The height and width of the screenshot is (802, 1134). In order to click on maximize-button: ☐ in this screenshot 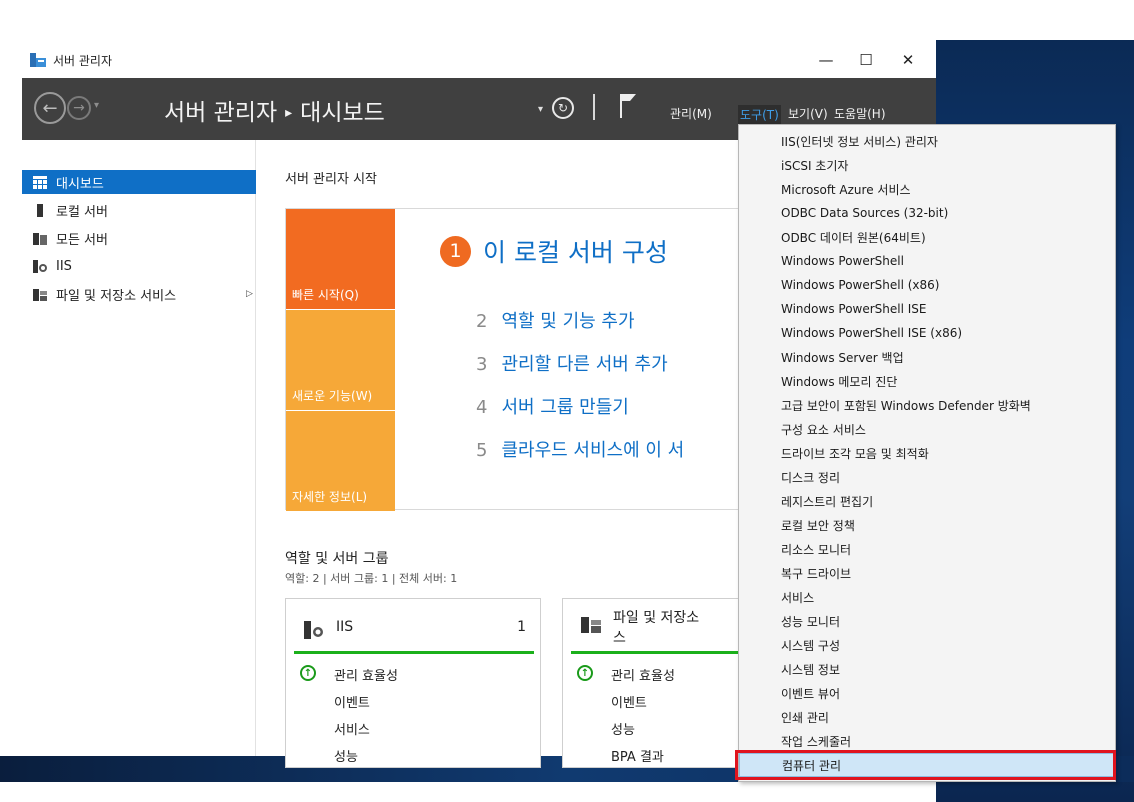, I will do `click(866, 60)`.